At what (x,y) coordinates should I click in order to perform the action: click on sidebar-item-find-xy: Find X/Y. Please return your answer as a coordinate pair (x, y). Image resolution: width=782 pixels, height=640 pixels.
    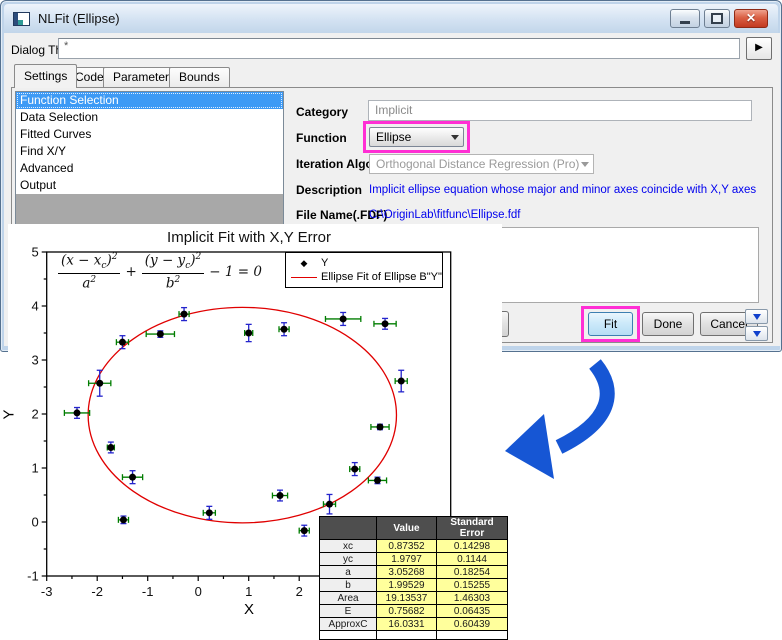
    Looking at the image, I should click on (149, 151).